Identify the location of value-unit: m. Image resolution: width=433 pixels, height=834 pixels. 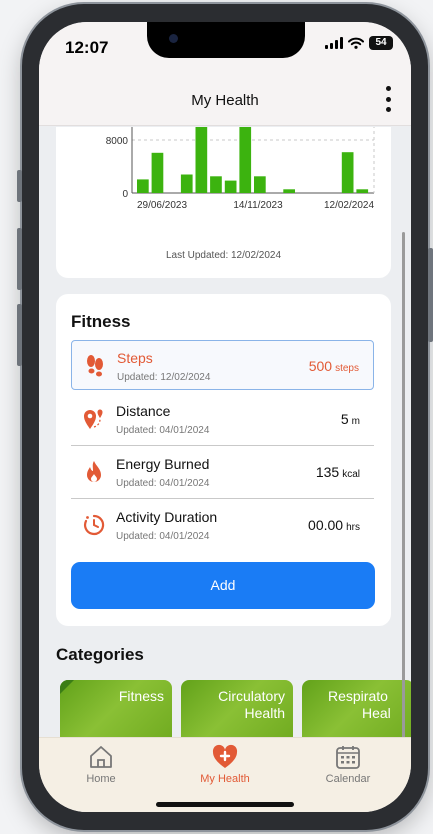
(355, 421).